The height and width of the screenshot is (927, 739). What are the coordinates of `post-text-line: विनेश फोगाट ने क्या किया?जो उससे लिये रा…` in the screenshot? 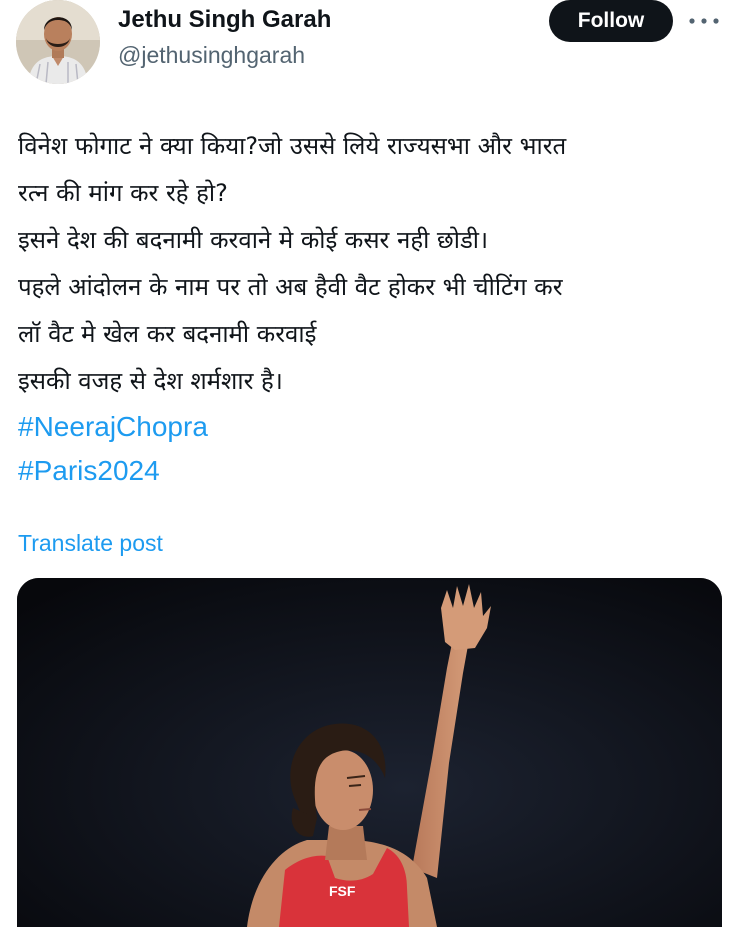 It's located at (292, 146).